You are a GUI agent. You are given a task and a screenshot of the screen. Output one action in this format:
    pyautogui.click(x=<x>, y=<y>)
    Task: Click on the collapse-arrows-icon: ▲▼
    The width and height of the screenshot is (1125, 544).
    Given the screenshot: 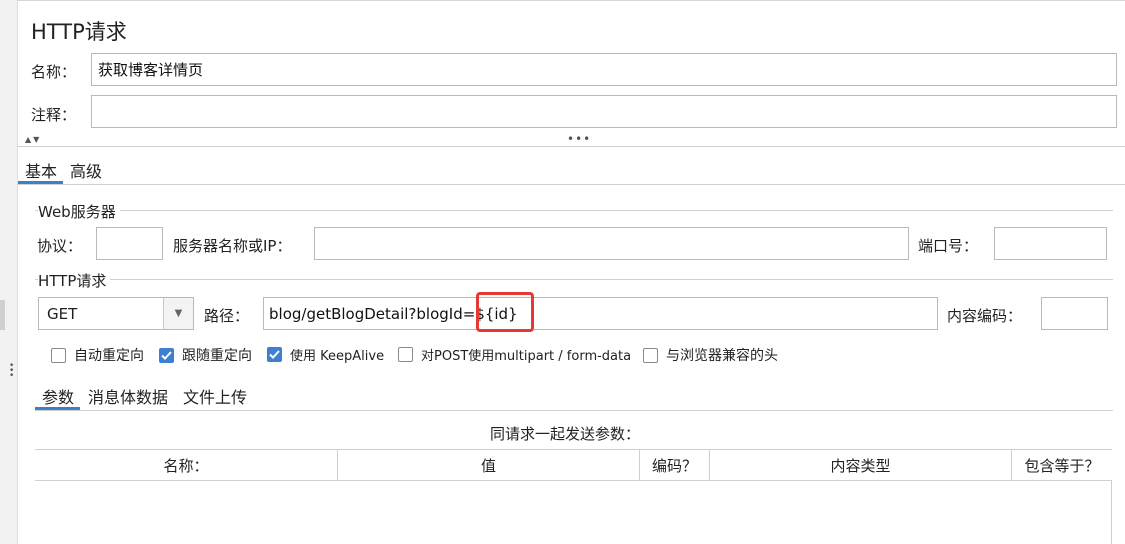 What is the action you would take?
    pyautogui.click(x=33, y=139)
    